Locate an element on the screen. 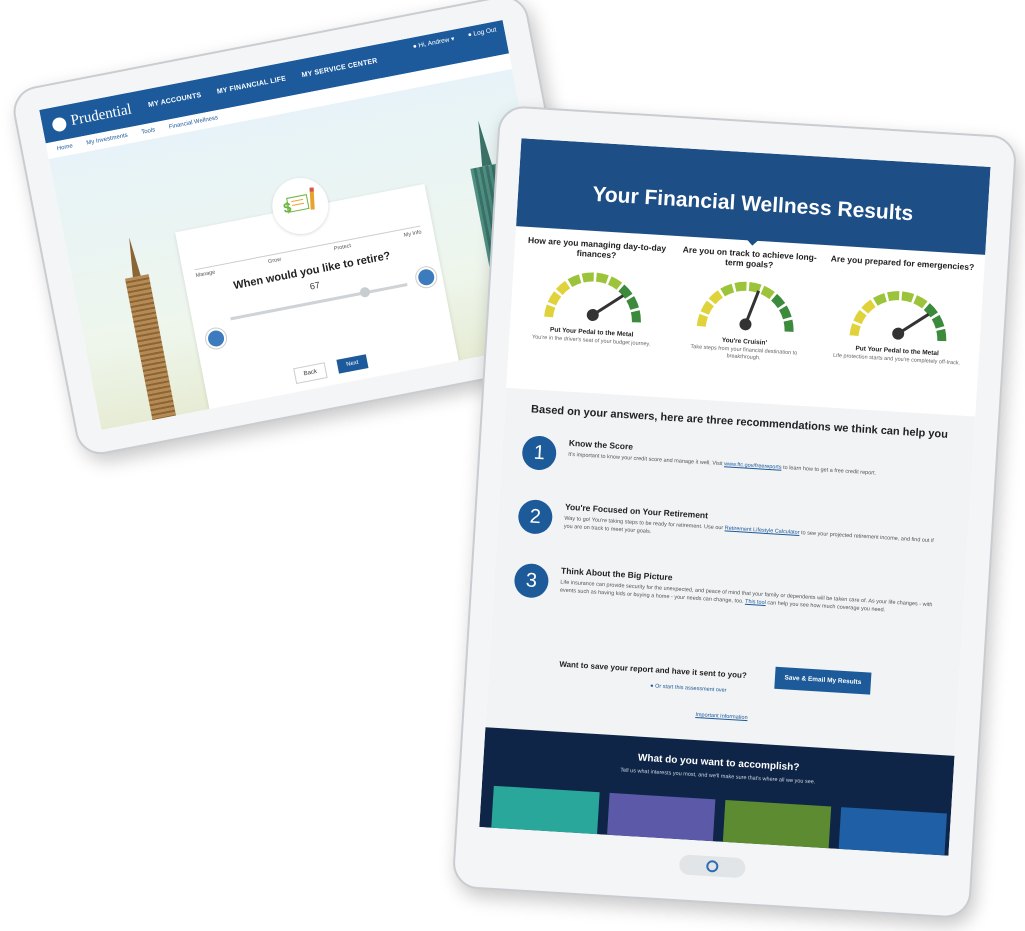 The image size is (1025, 931). nav-my-service-center: MY SERVICE CENTER is located at coordinates (339, 69).